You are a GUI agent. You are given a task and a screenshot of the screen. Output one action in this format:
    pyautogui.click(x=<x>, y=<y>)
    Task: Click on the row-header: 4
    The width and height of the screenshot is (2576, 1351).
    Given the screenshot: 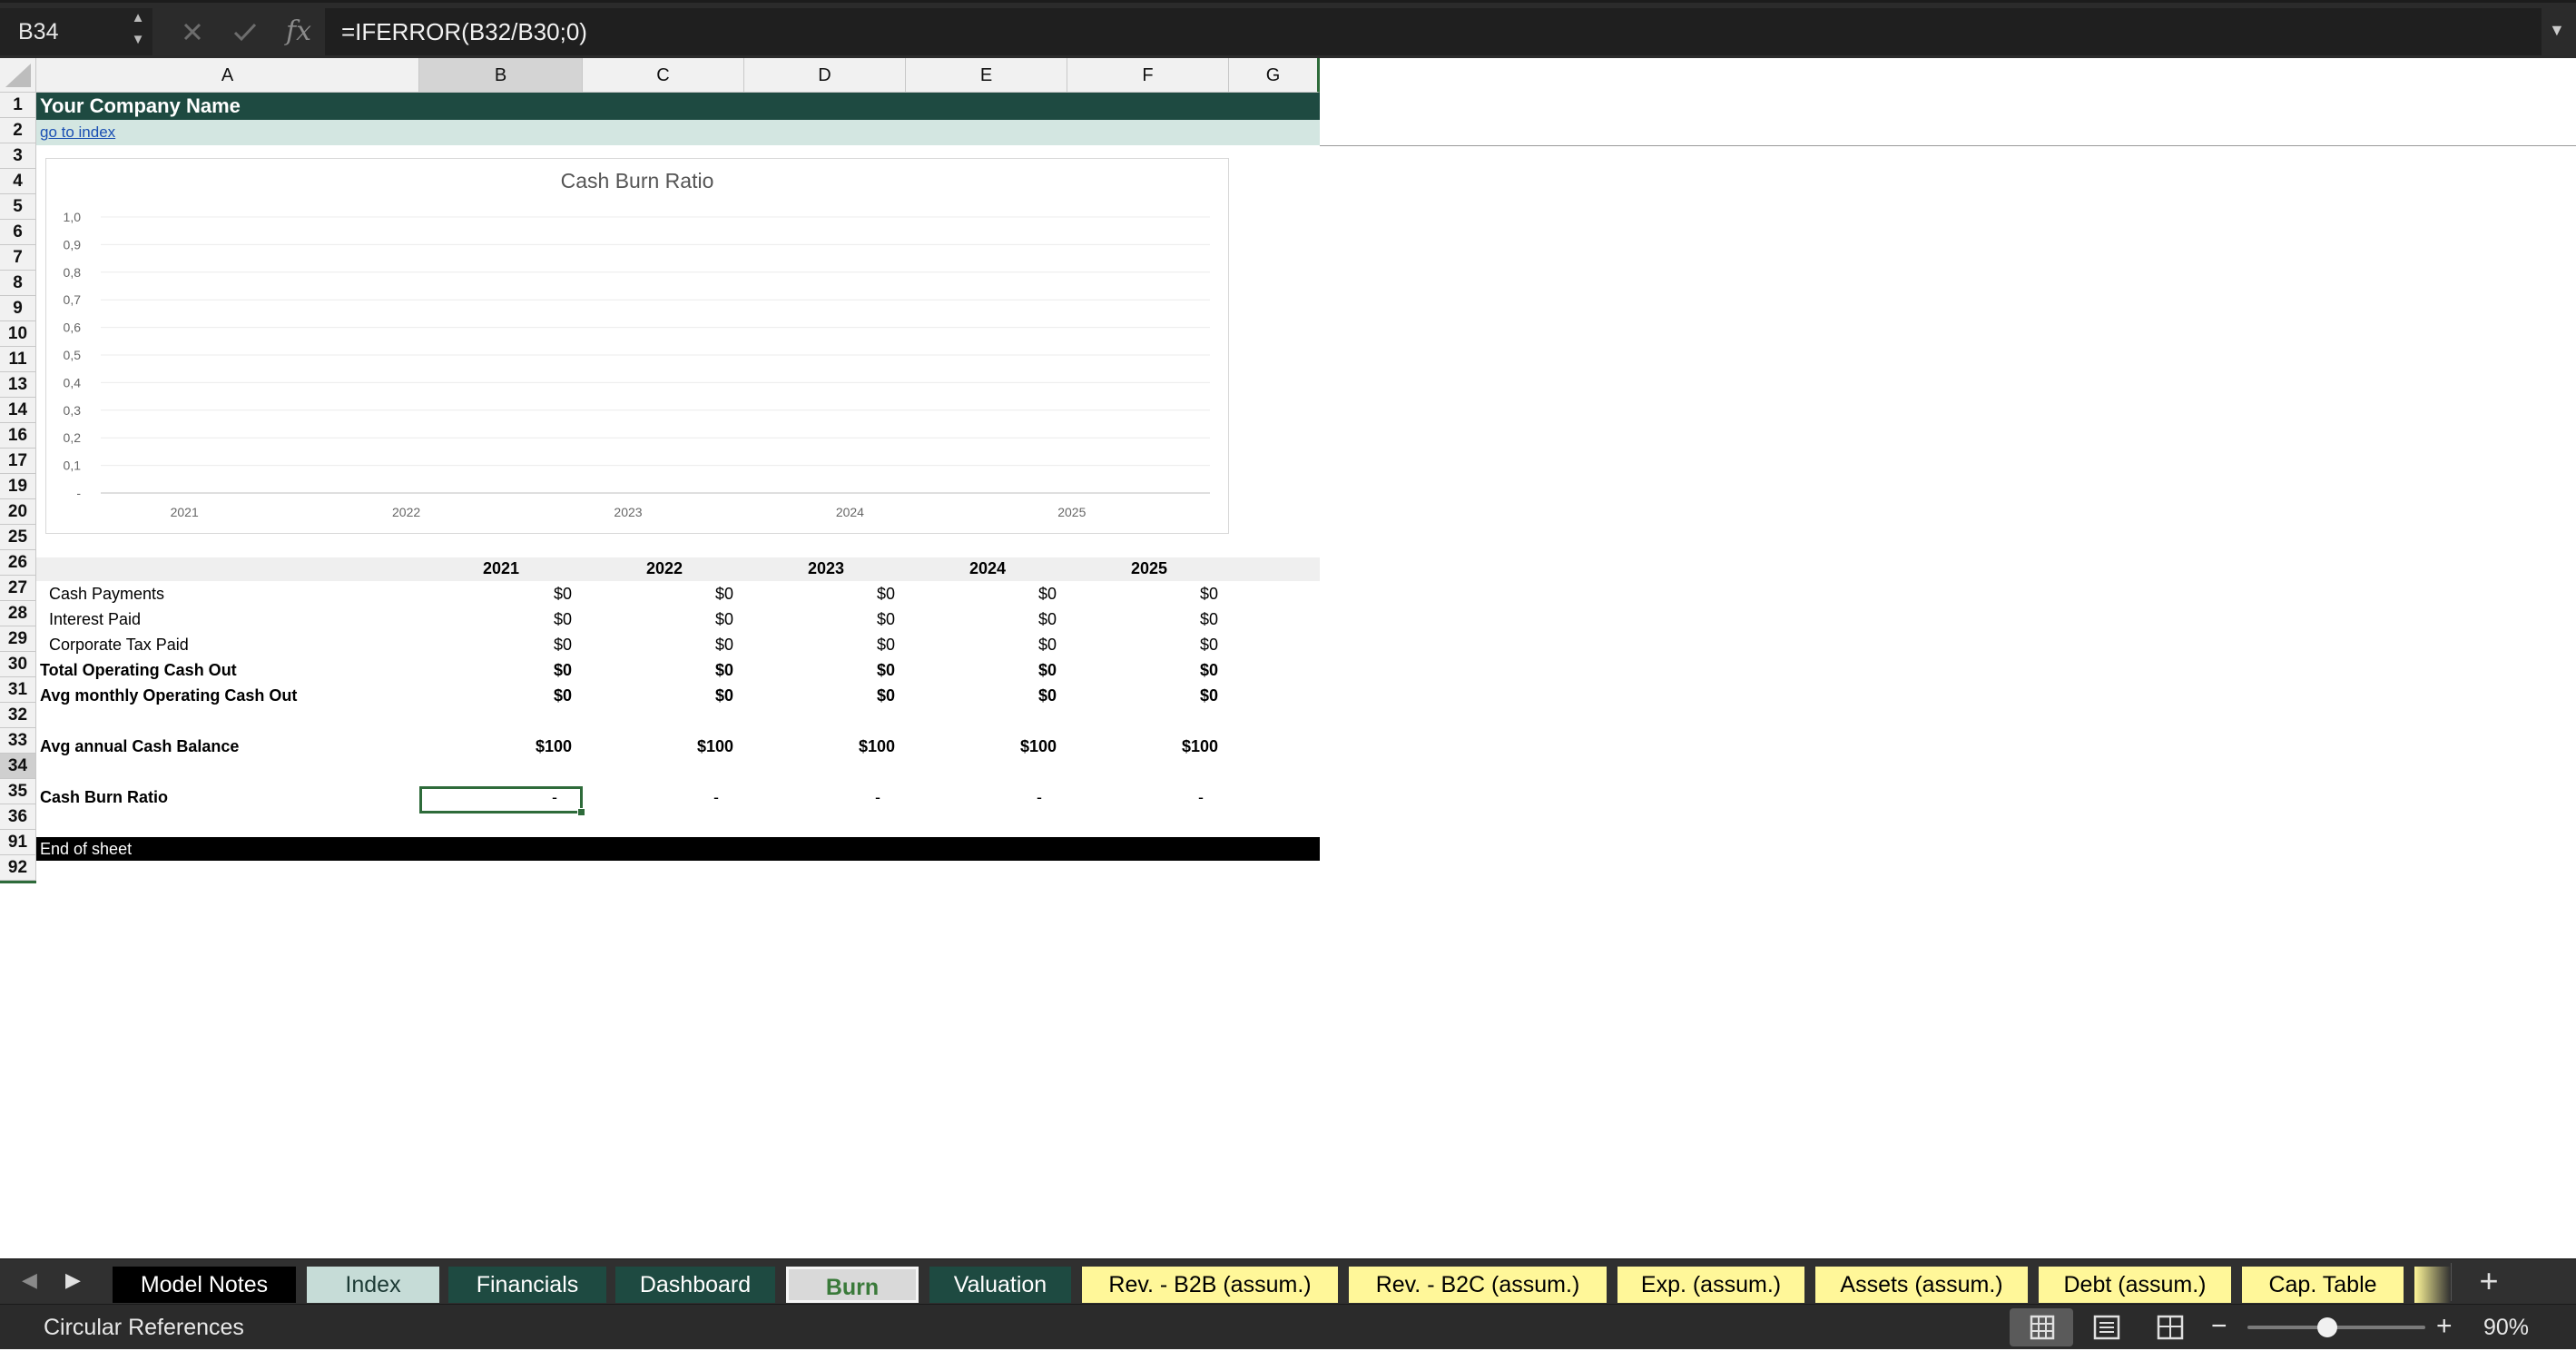 What is the action you would take?
    pyautogui.click(x=18, y=181)
    